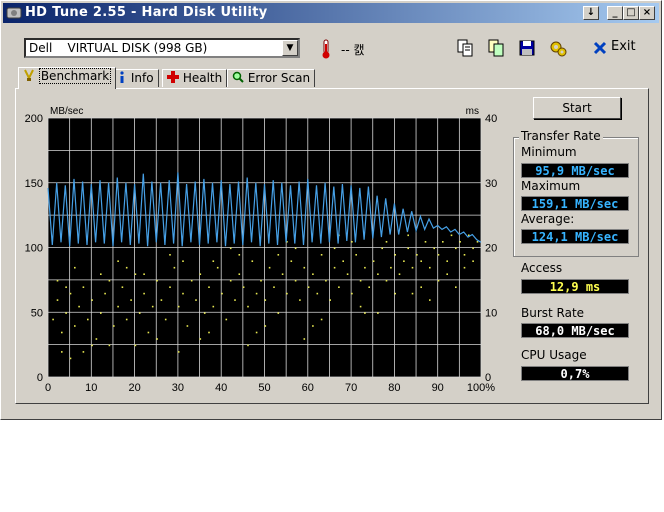  I want to click on drive-select: Dell VIRTUAL DISK (998 GB) ▼, so click(162, 48).